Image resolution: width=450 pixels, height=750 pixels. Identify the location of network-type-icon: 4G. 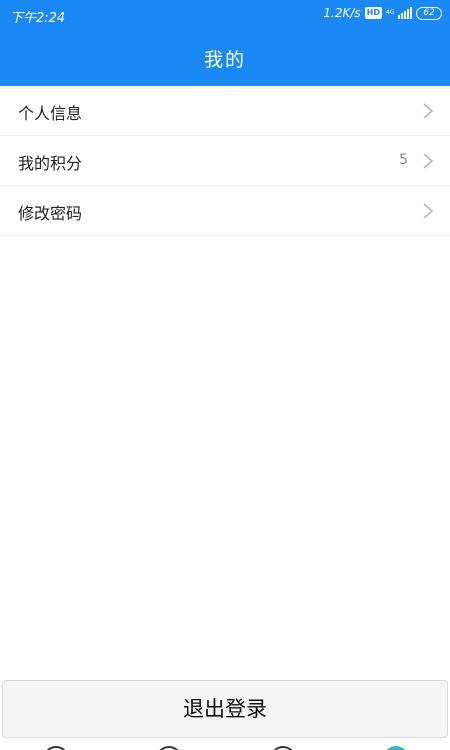
(390, 12).